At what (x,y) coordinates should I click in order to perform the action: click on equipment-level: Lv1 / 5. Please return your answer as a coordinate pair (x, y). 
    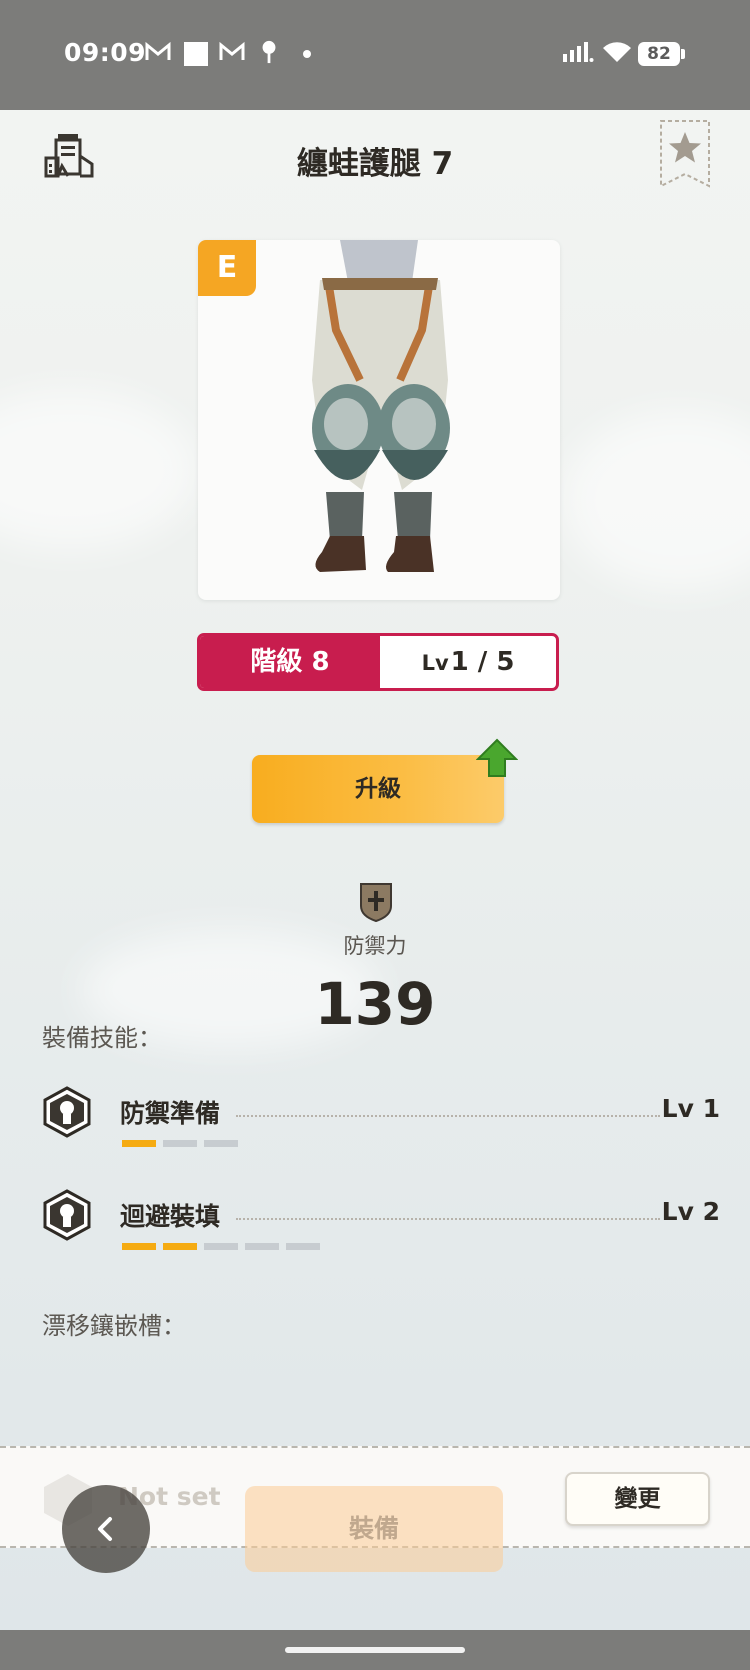
    Looking at the image, I should click on (468, 662).